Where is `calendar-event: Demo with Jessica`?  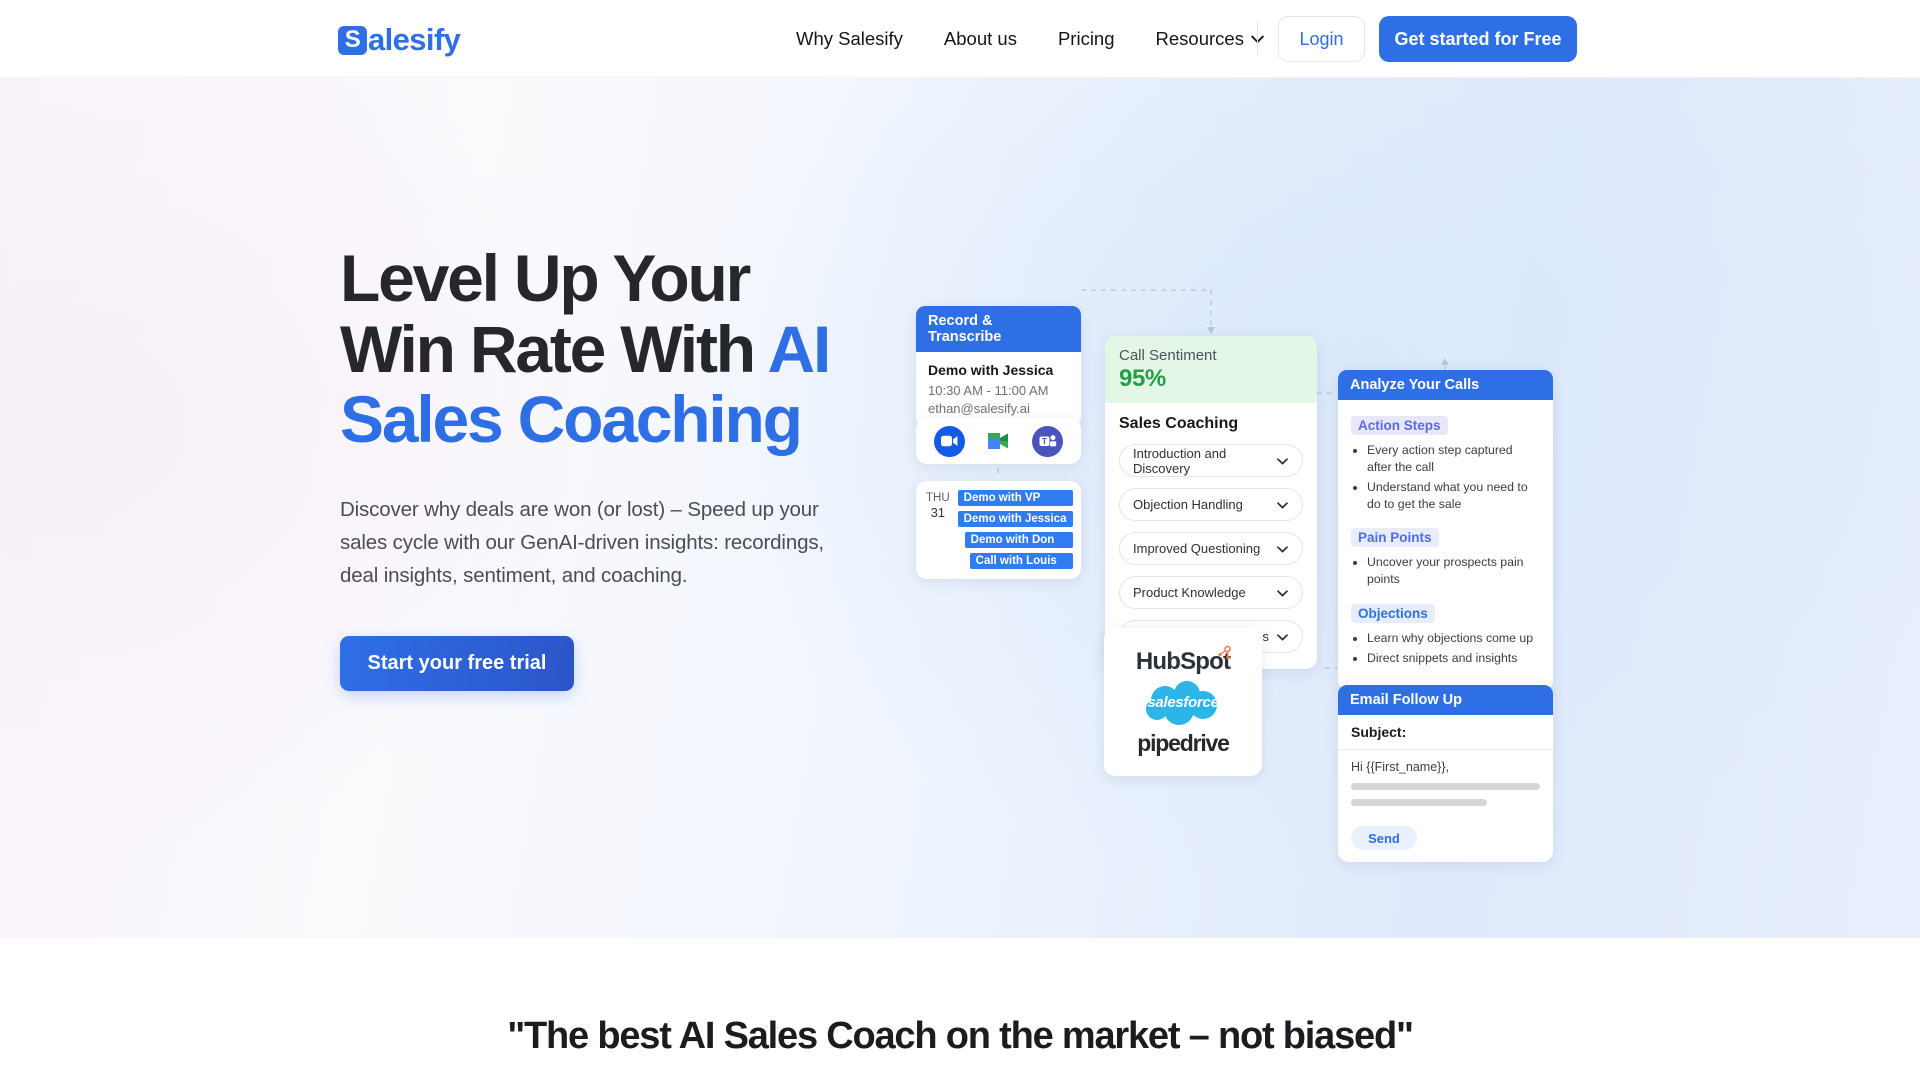
calendar-event: Demo with Jessica is located at coordinates (1015, 519).